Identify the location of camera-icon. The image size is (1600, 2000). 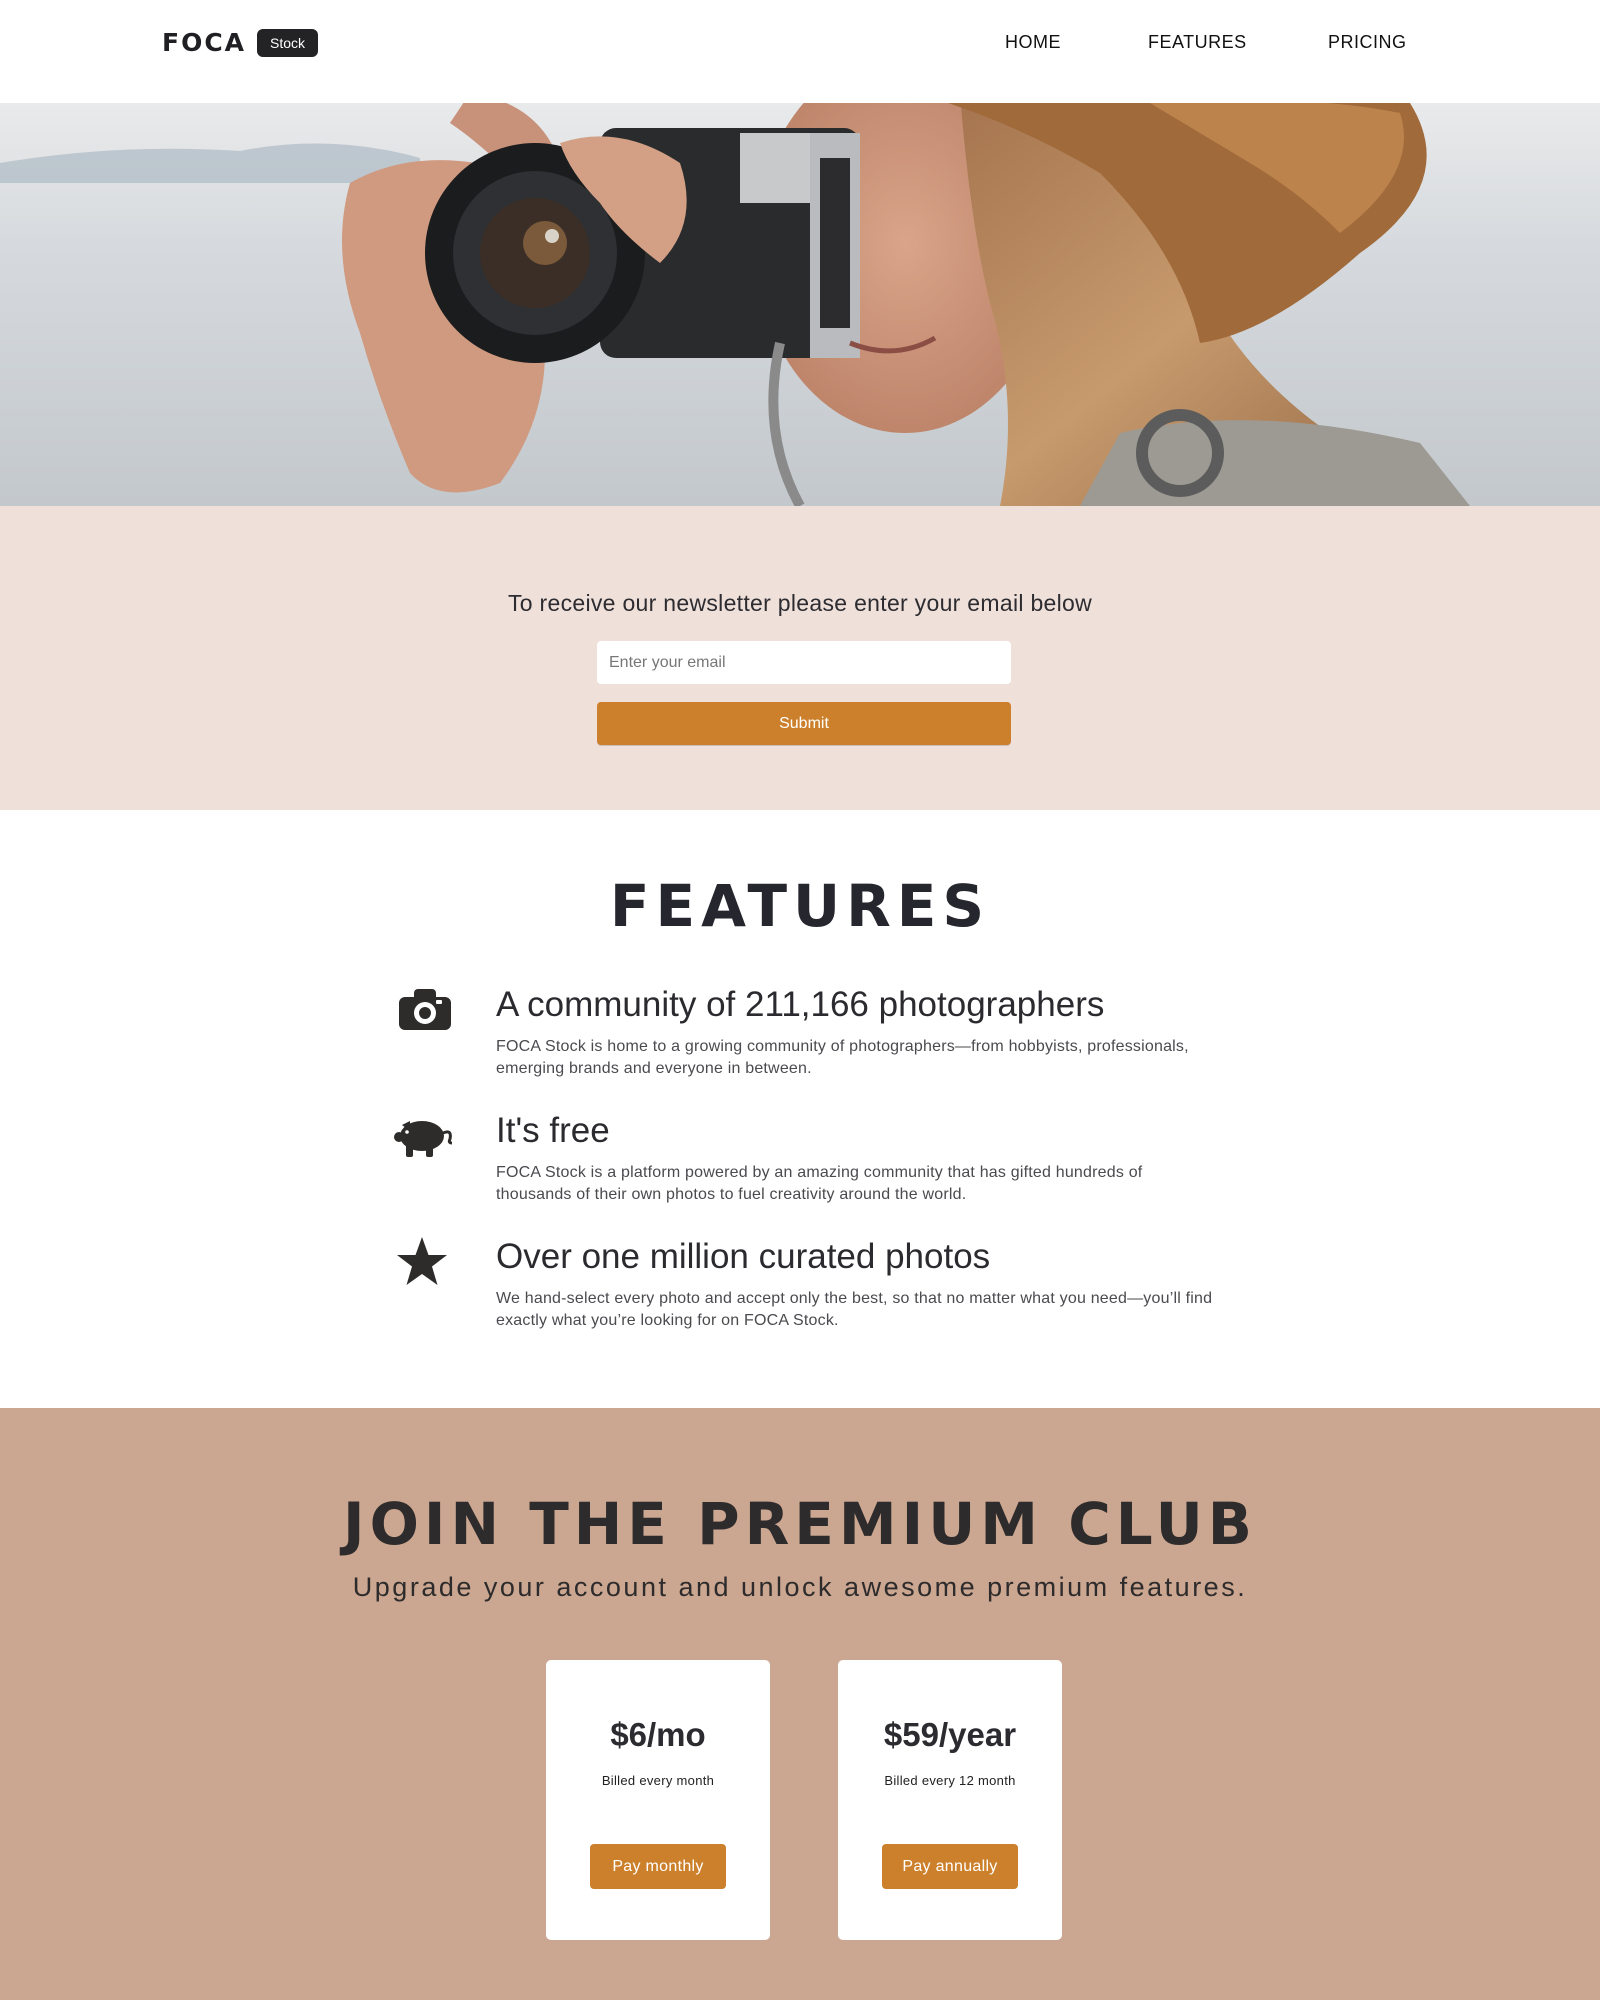
(424, 1013).